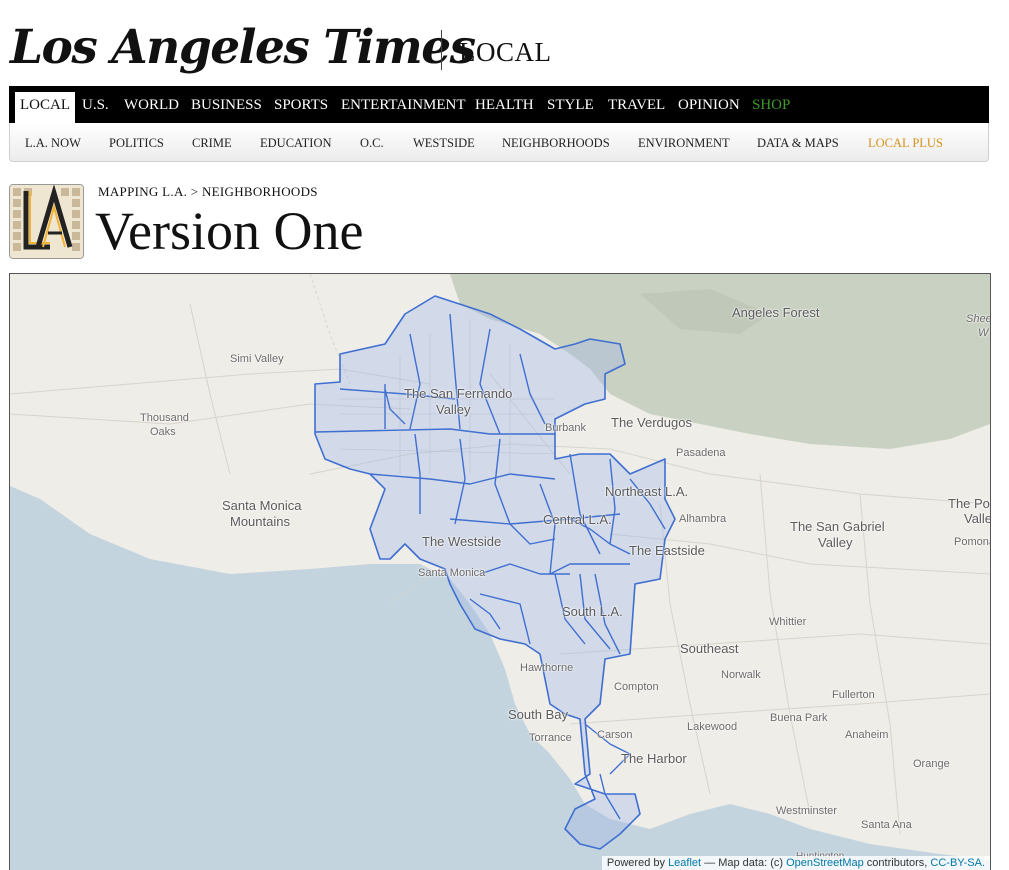 The image size is (1009, 870). What do you see at coordinates (615, 735) in the screenshot?
I see `map-label-carson: Carson` at bounding box center [615, 735].